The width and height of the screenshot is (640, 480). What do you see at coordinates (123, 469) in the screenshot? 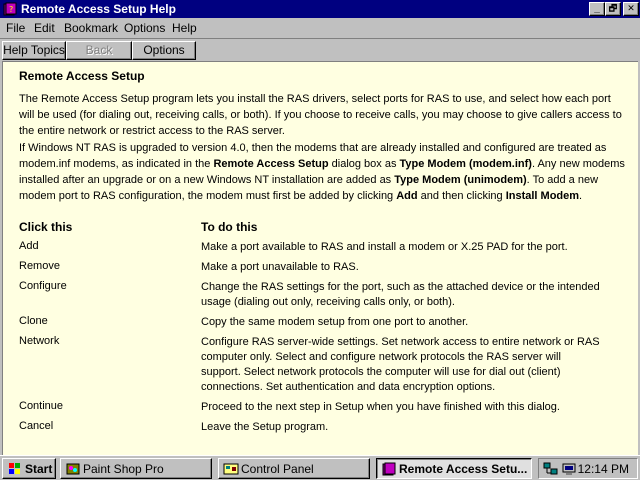
I see `task-label: Paint Shop Pro` at bounding box center [123, 469].